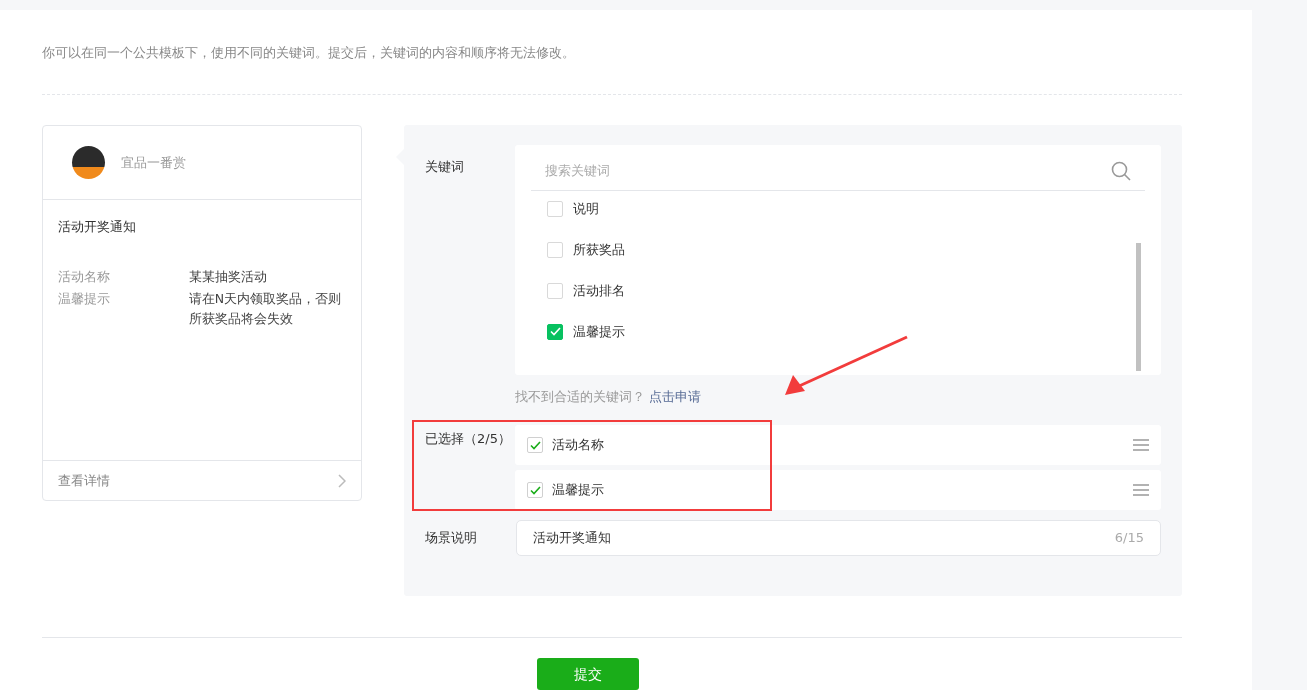  Describe the element at coordinates (97, 227) in the screenshot. I see `message-title: 活动开奖通知` at that location.